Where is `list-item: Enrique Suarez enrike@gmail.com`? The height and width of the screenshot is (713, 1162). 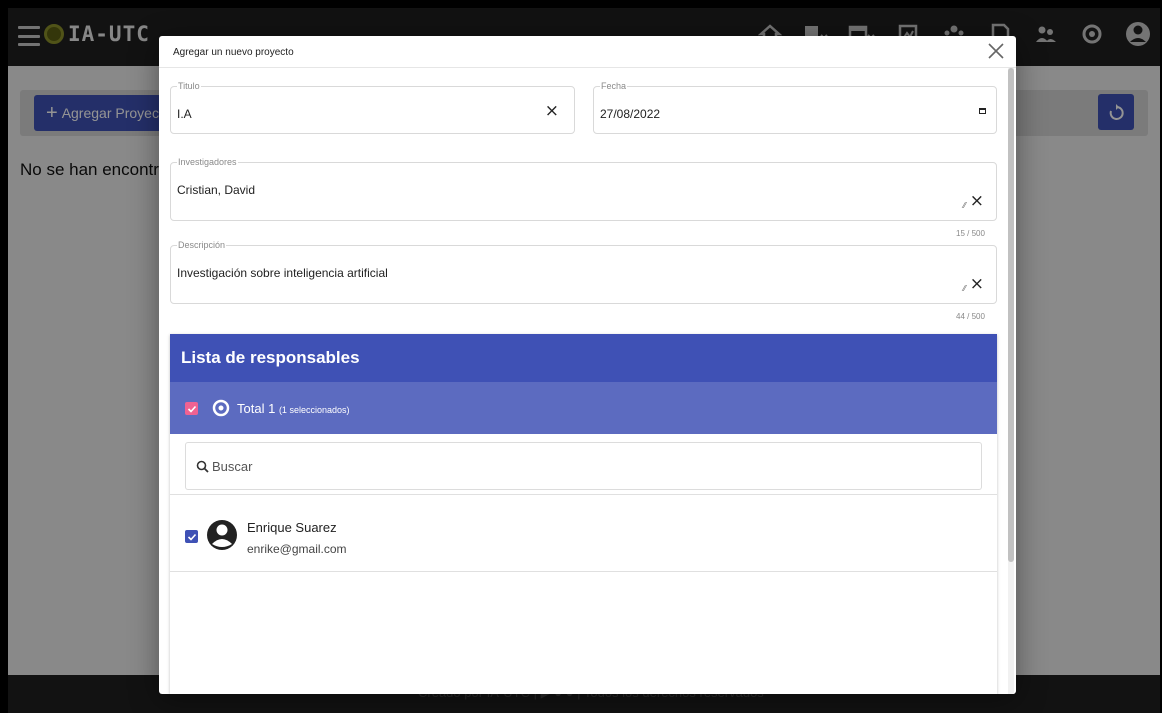
list-item: Enrique Suarez enrike@gmail.com is located at coordinates (583, 533).